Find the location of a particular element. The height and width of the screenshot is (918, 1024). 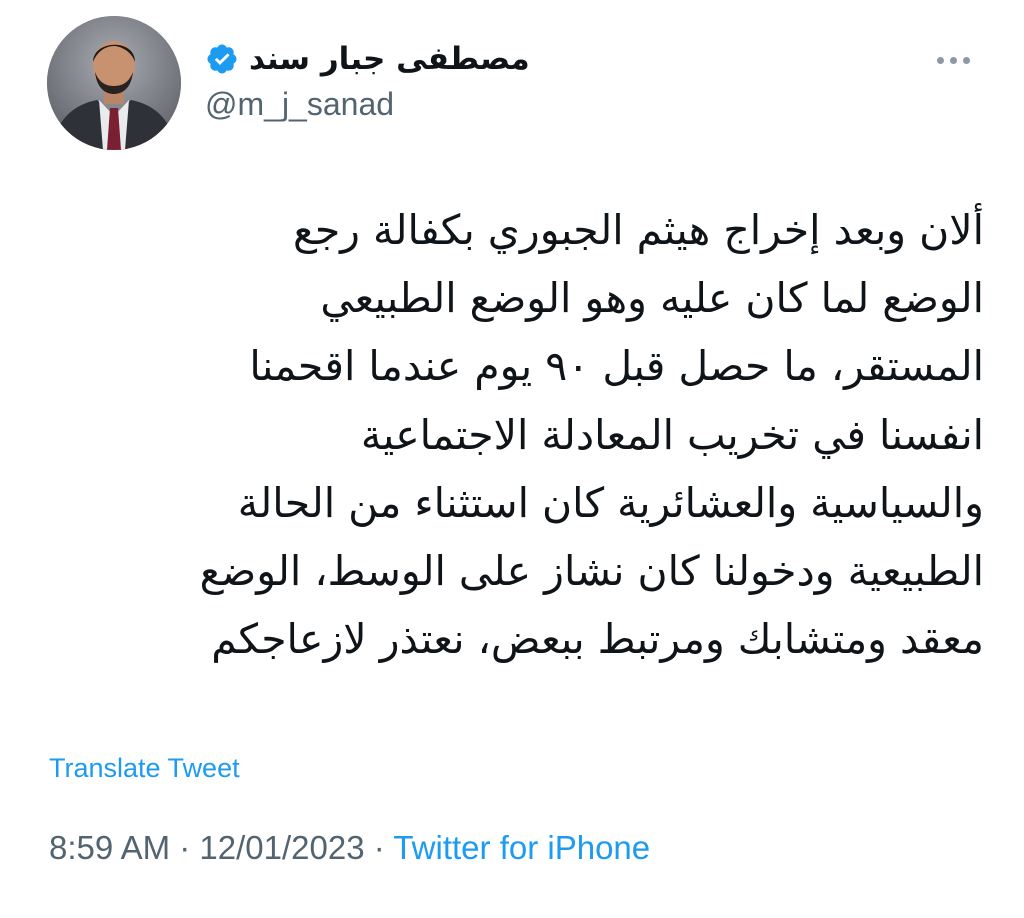

tweet-time: 8:59 AM is located at coordinates (109, 847).